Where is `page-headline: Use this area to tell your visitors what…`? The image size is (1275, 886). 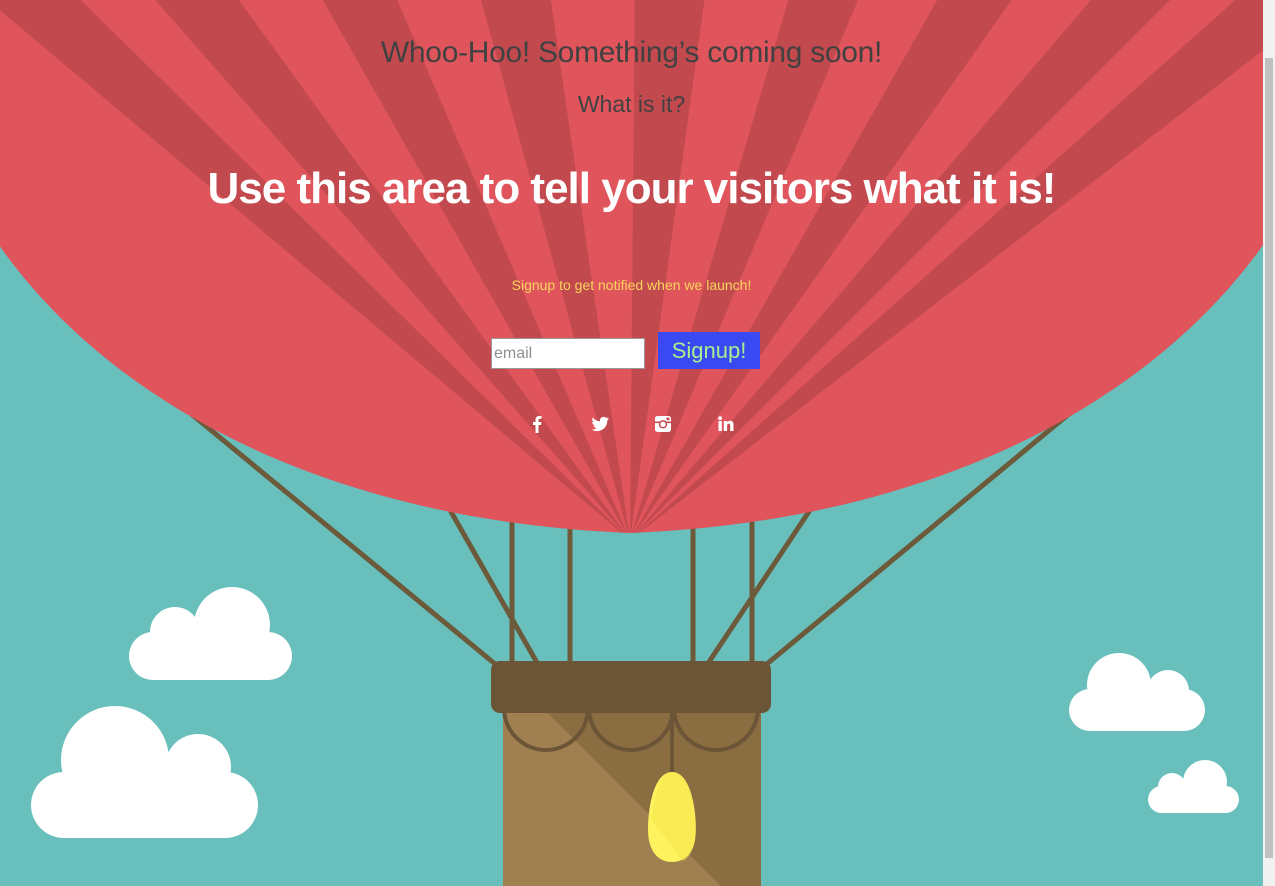
page-headline: Use this area to tell your visitors what… is located at coordinates (632, 188).